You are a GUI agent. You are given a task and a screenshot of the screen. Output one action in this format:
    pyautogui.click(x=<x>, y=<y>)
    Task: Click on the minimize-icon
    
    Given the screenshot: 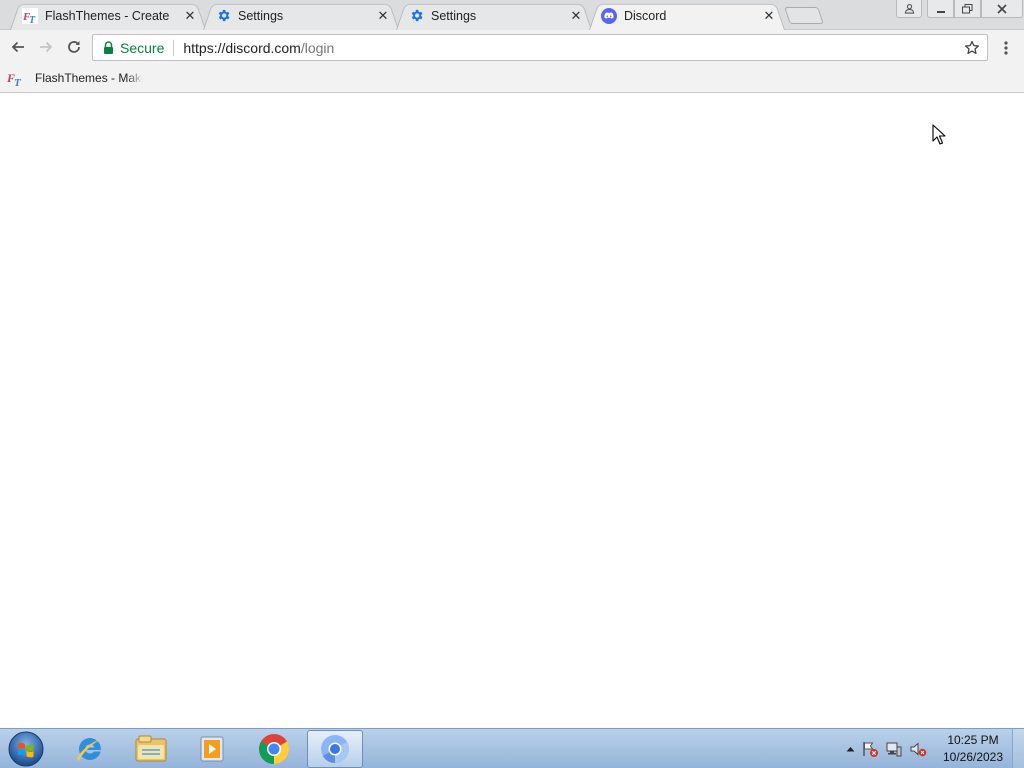 What is the action you would take?
    pyautogui.click(x=940, y=9)
    